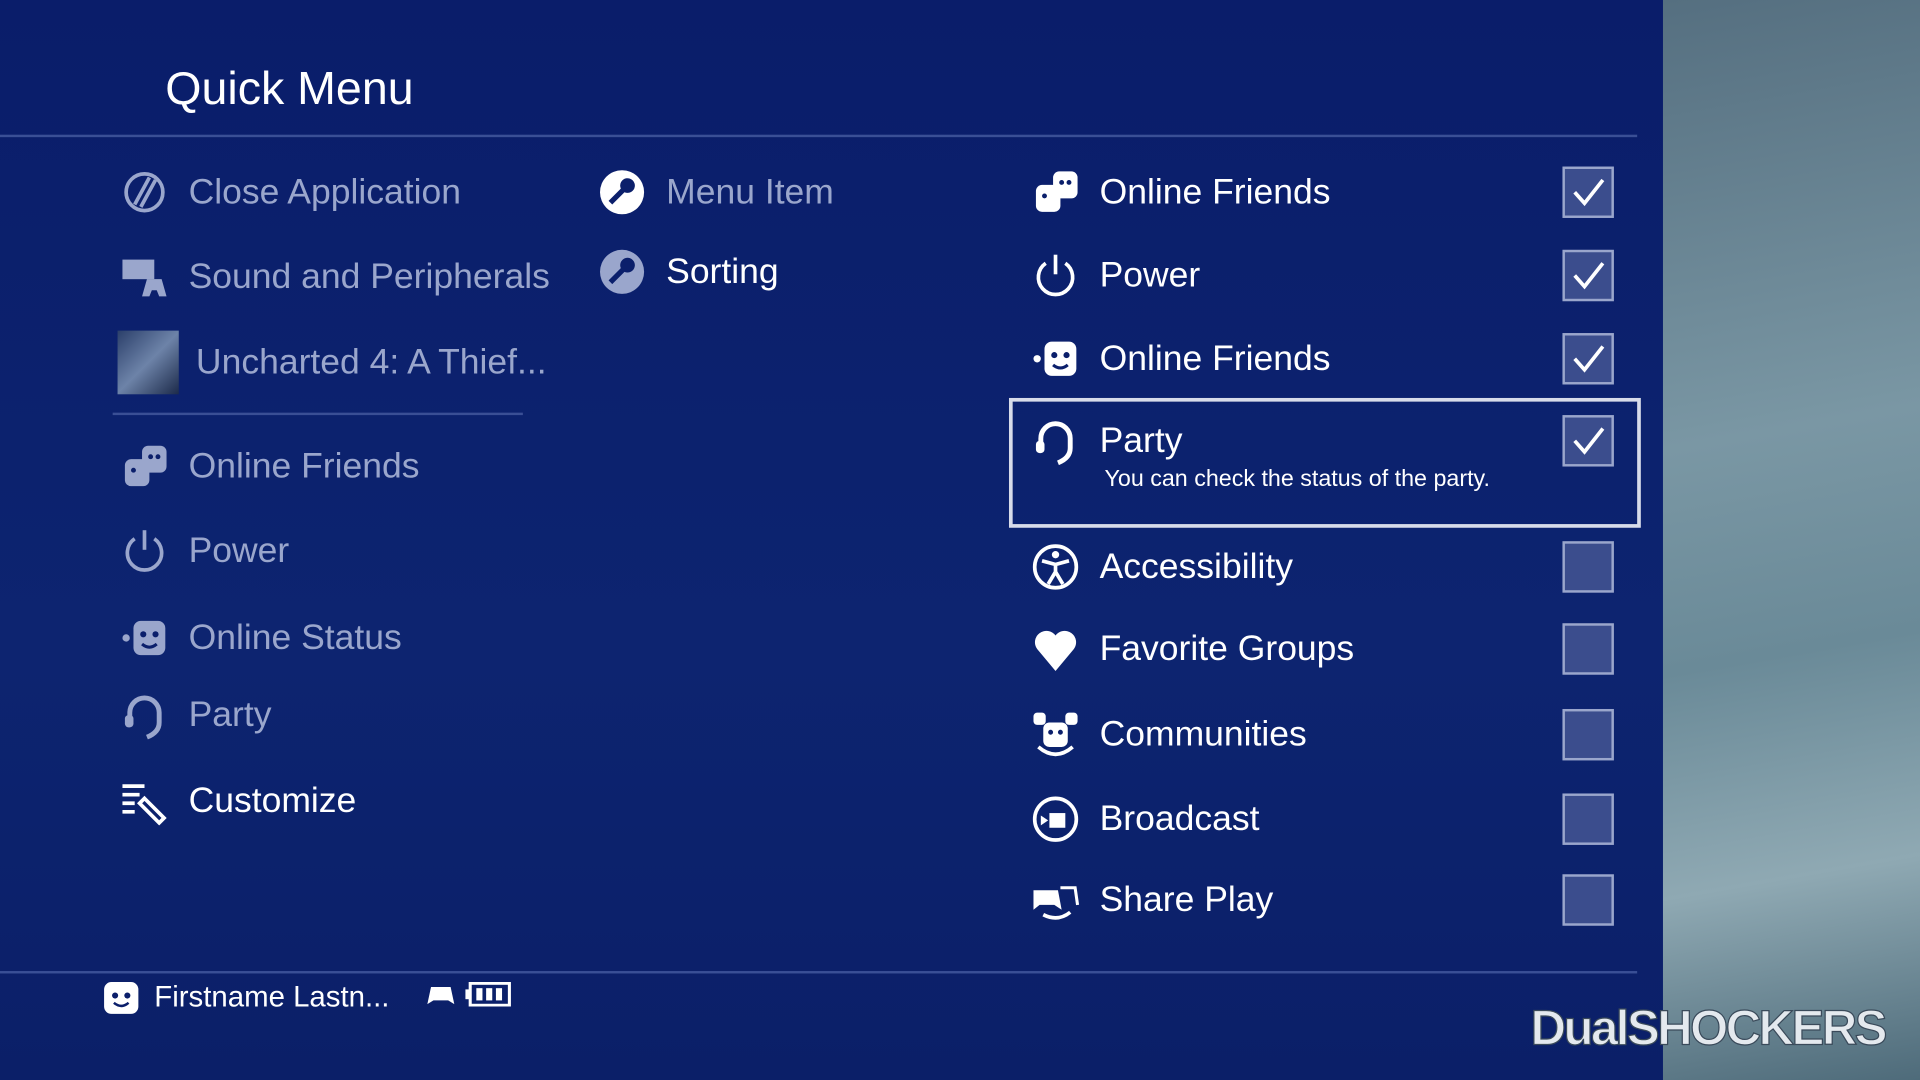  Describe the element at coordinates (1227, 648) in the screenshot. I see `option-label: Favorite Groups` at that location.